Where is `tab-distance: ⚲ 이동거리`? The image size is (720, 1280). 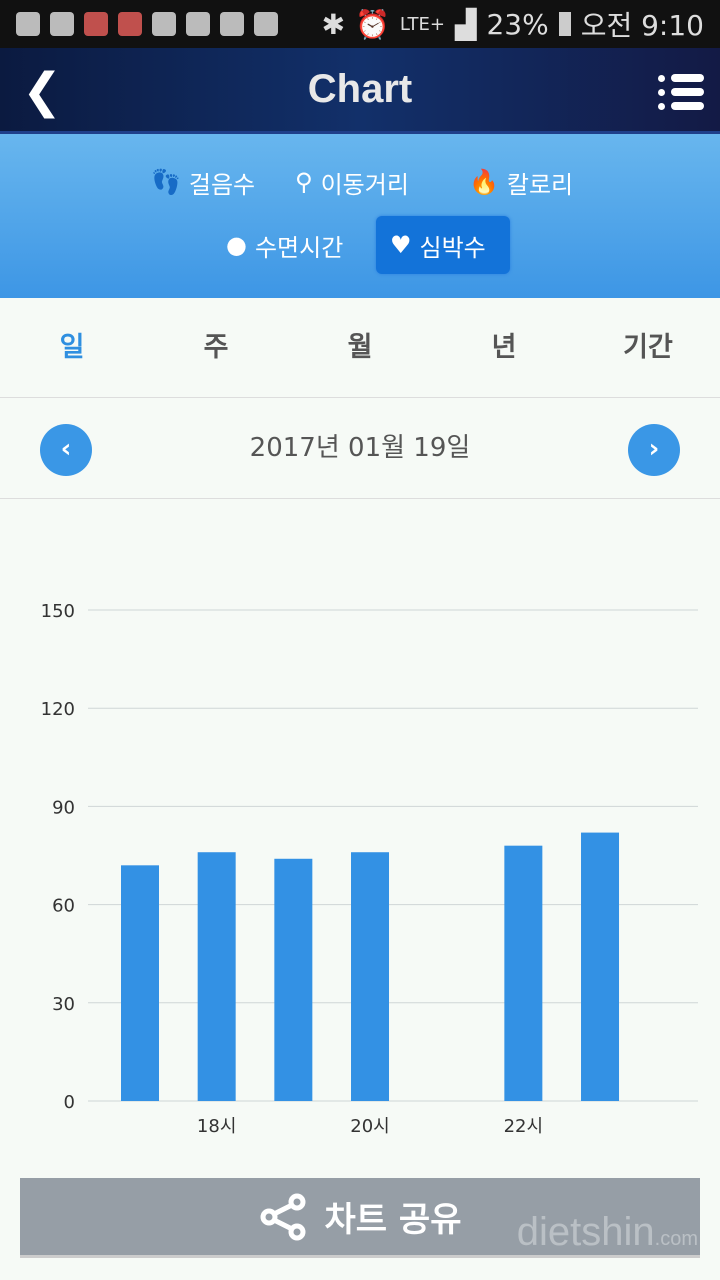
tab-distance: ⚲ 이동거리 is located at coordinates (352, 182).